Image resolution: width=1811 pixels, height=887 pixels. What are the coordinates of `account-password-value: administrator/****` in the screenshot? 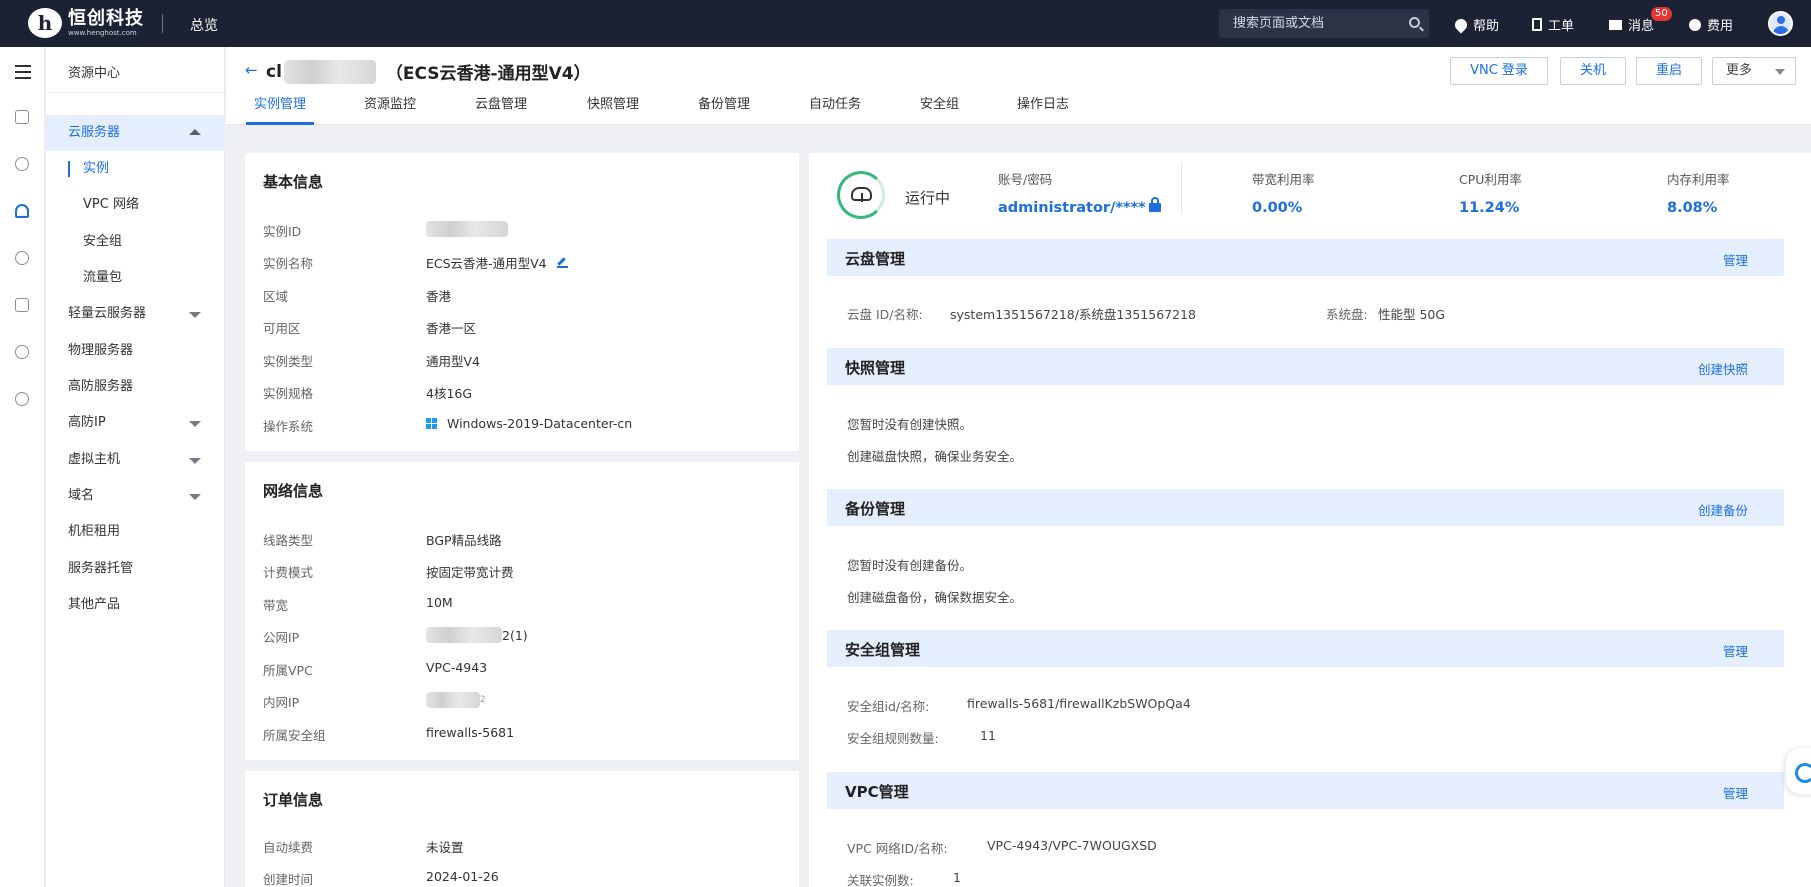 It's located at (1072, 208).